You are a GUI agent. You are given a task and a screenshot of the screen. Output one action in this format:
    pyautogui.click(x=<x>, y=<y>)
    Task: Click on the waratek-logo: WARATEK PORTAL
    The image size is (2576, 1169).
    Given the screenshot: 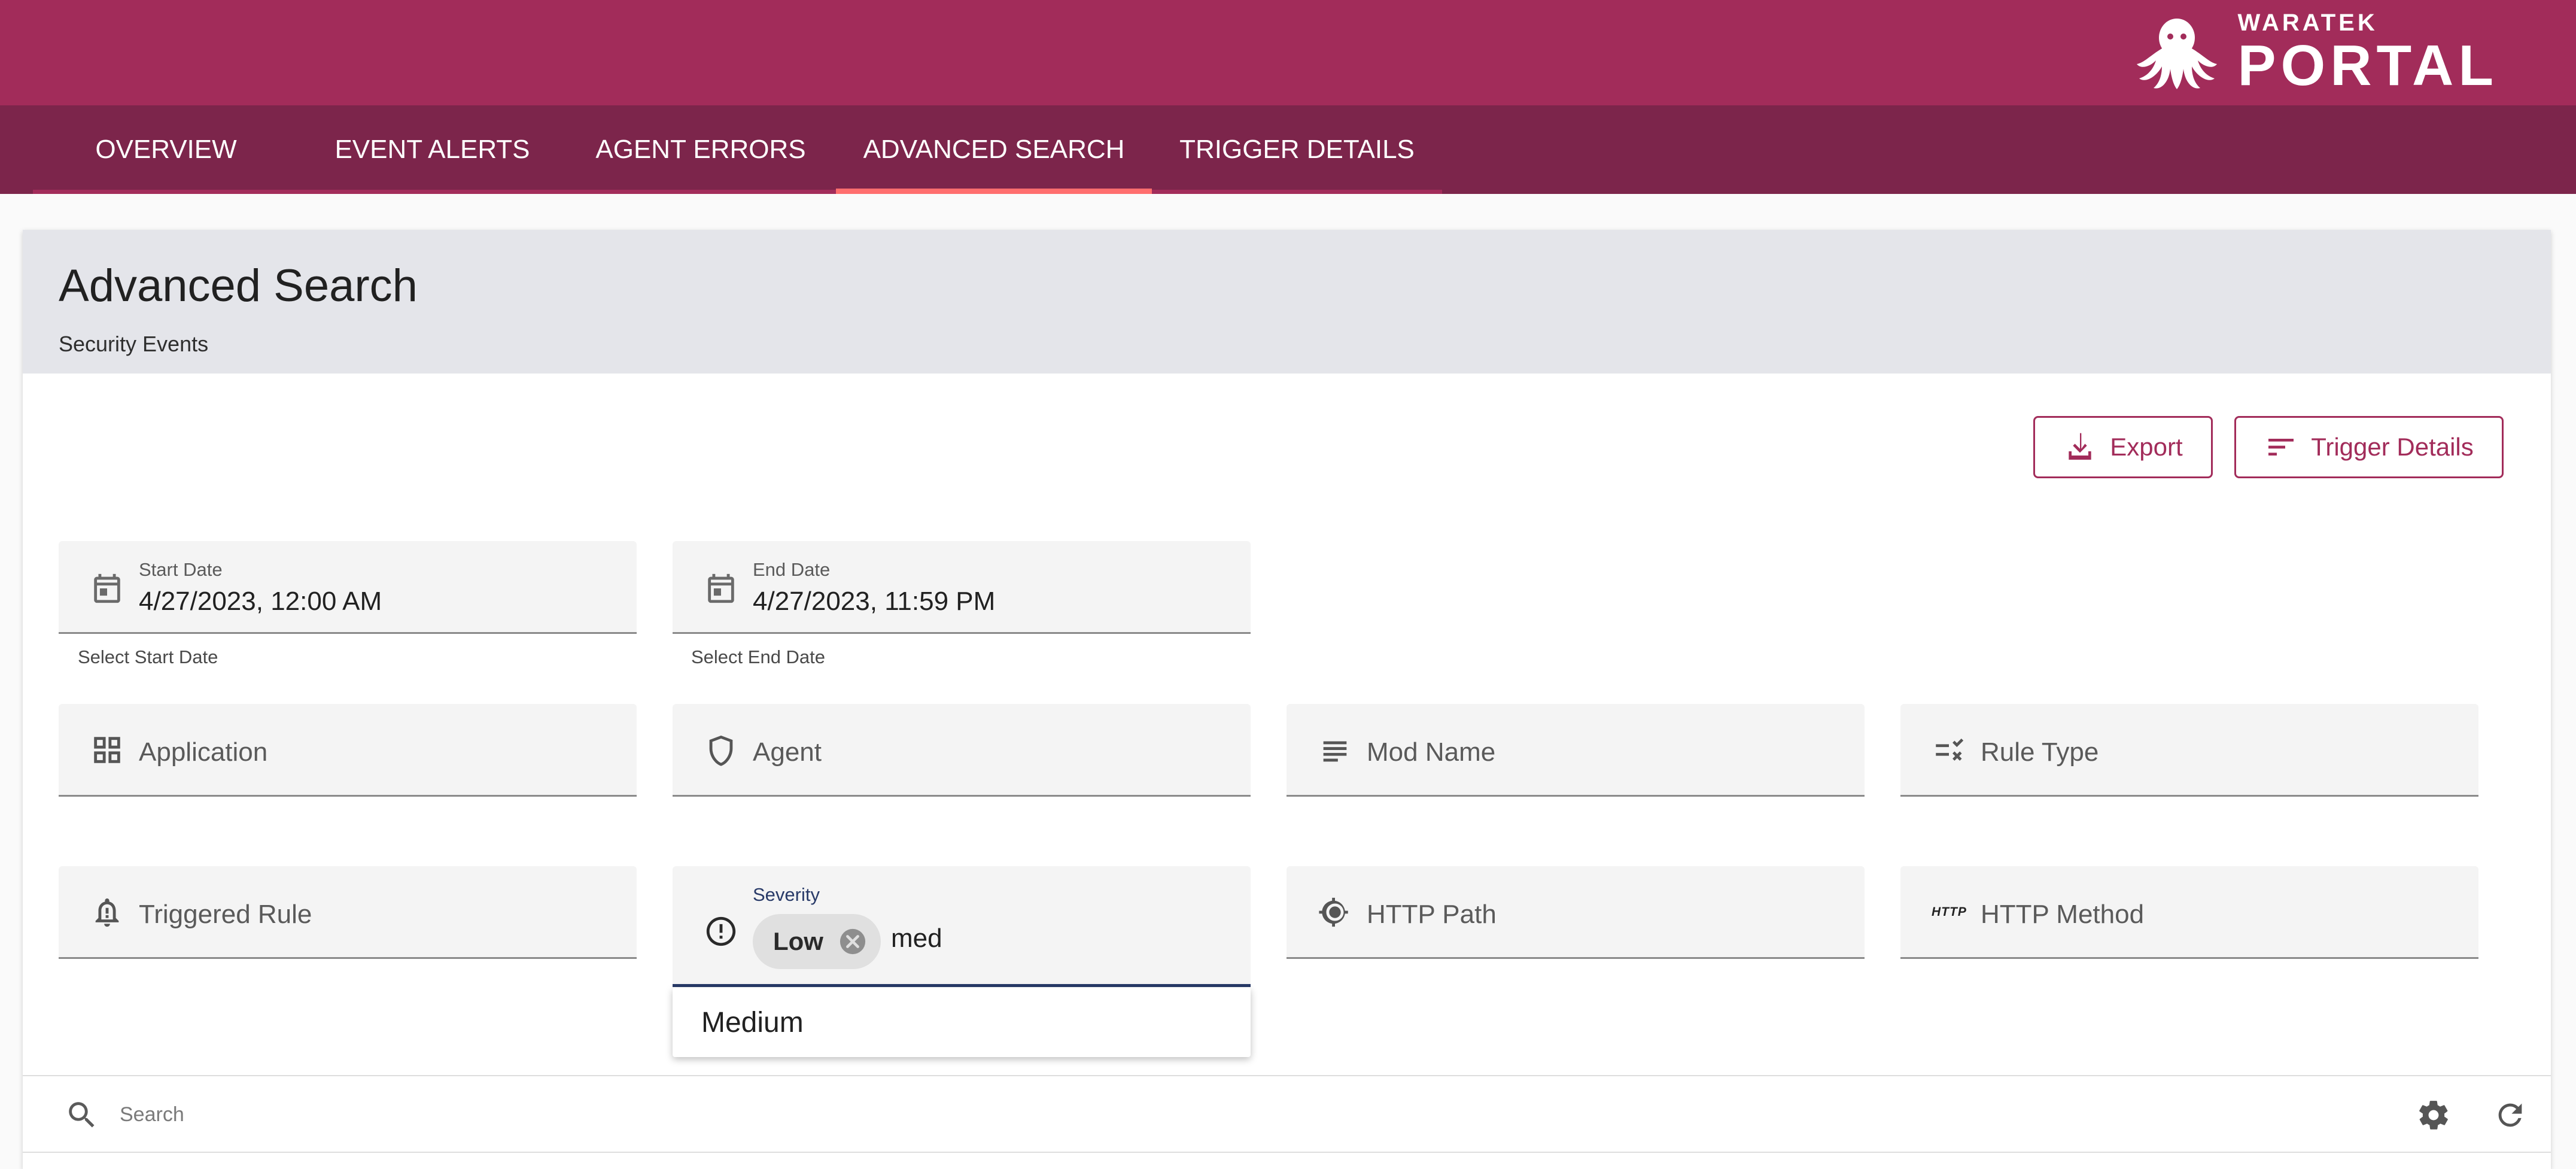 What is the action you would take?
    pyautogui.click(x=2315, y=53)
    